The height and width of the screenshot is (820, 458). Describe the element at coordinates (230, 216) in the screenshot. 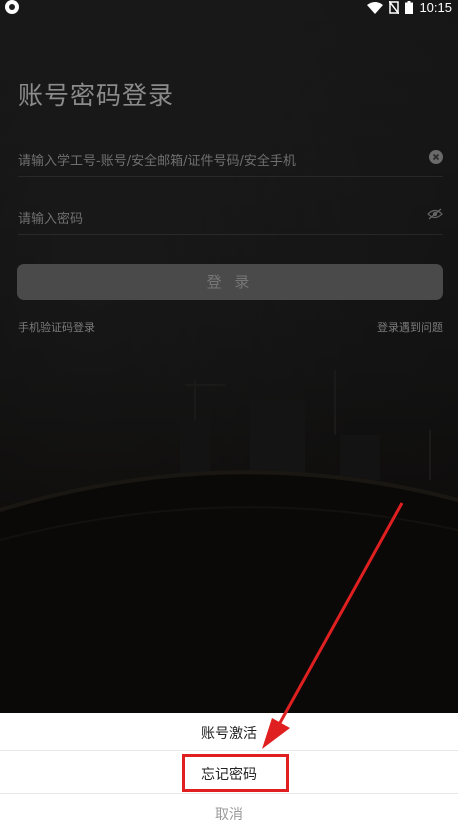

I see `password-field: 请输入密码` at that location.